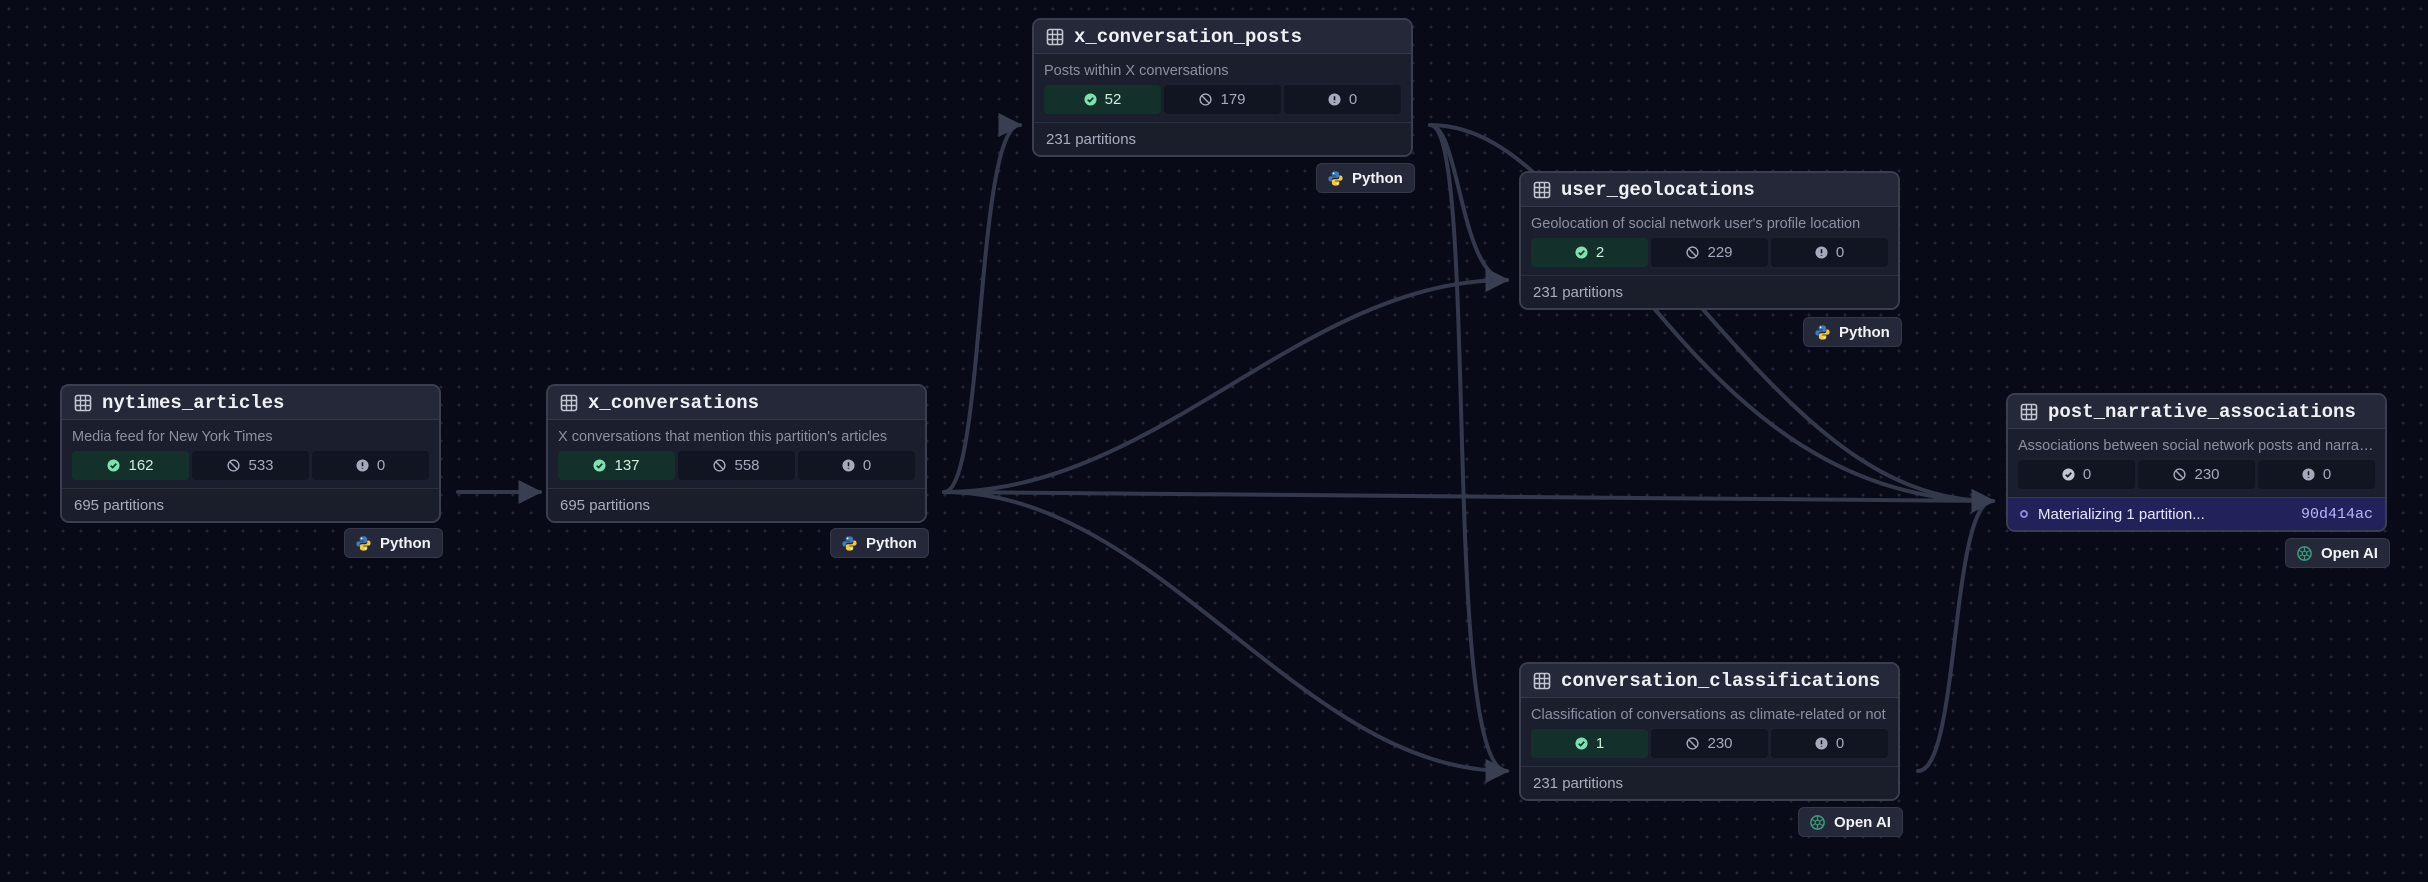 The image size is (2428, 882). I want to click on status-count: 558, so click(747, 465).